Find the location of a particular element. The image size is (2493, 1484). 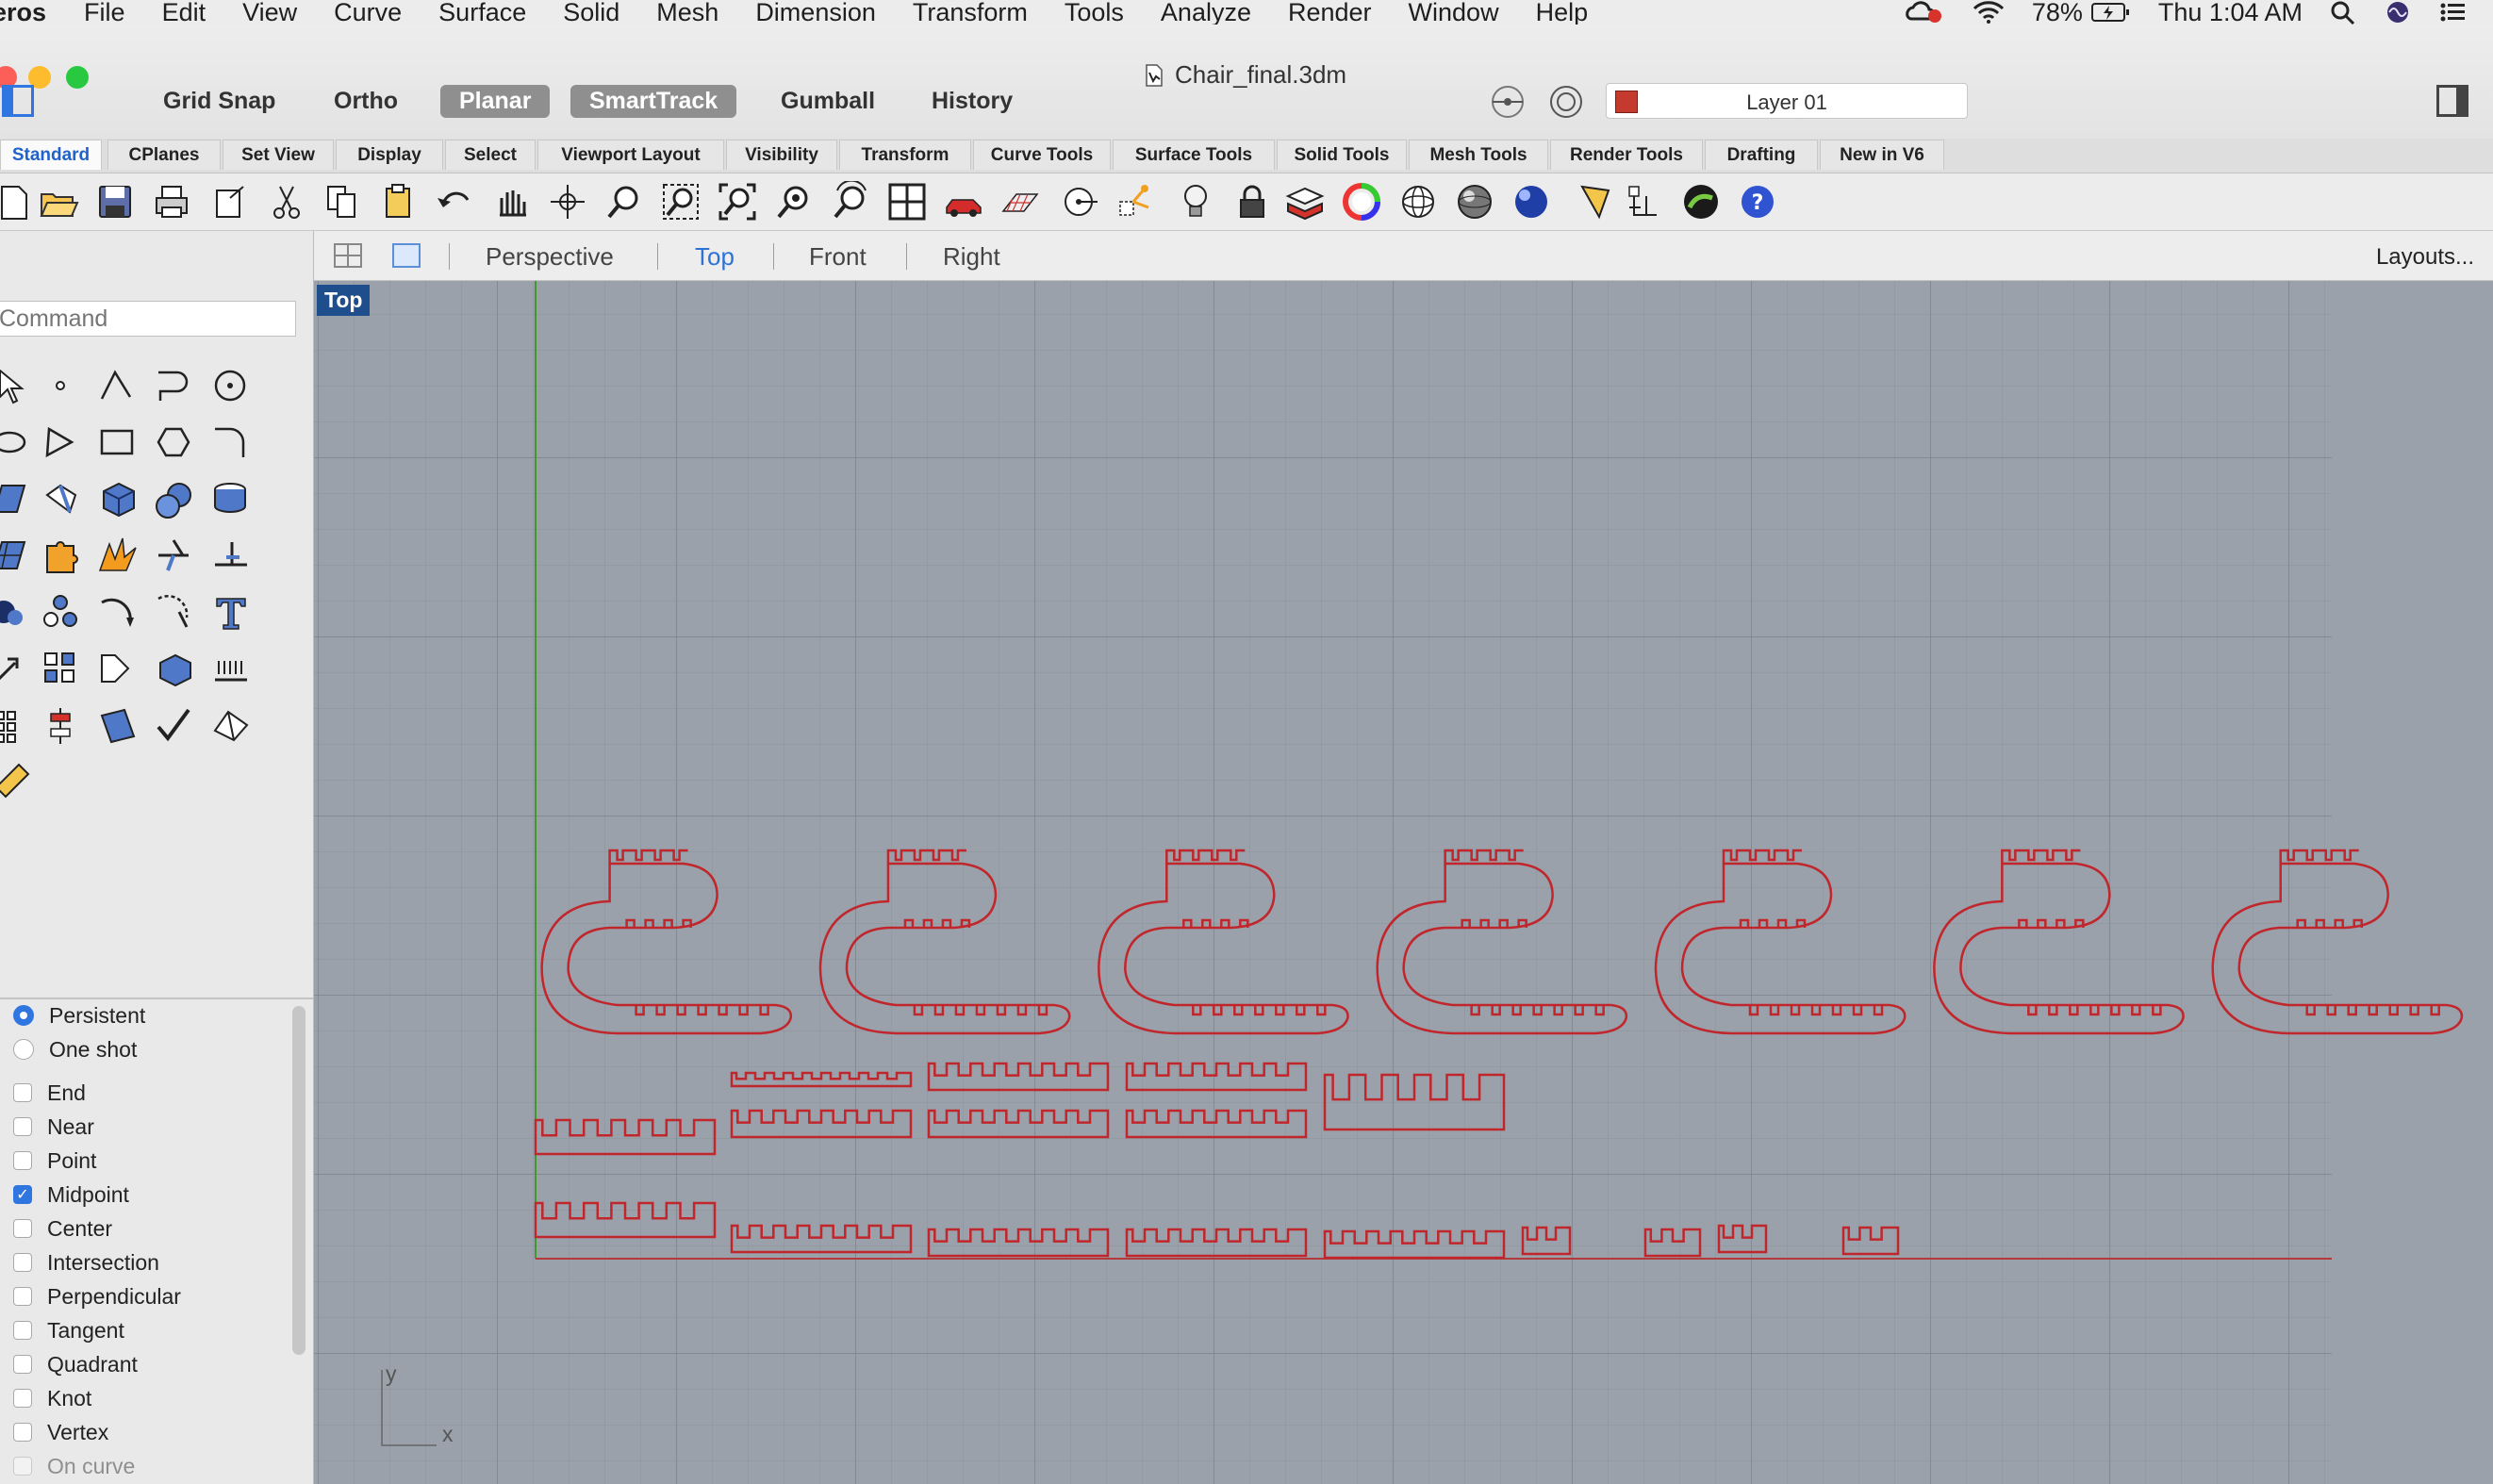

tab-set-view: Set View is located at coordinates (278, 155).